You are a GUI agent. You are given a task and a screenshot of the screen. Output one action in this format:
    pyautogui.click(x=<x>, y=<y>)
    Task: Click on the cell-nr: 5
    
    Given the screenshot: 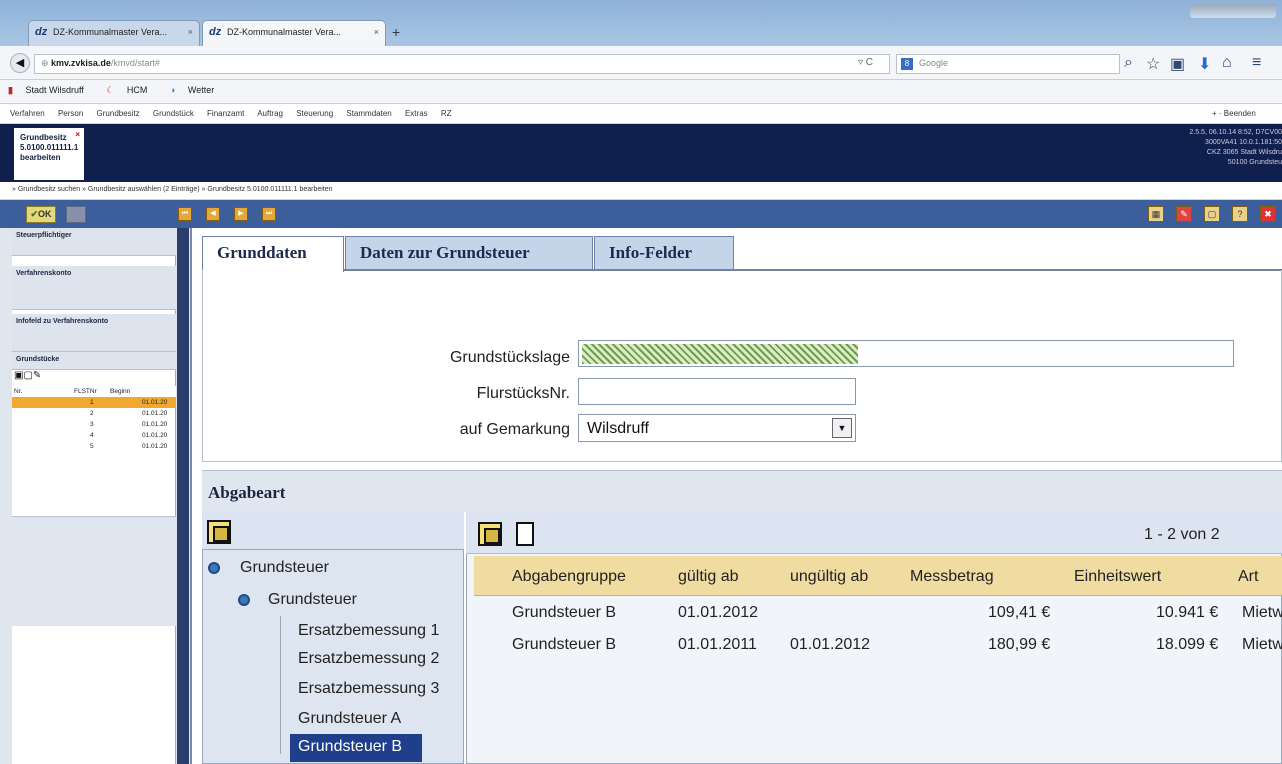 What is the action you would take?
    pyautogui.click(x=92, y=446)
    